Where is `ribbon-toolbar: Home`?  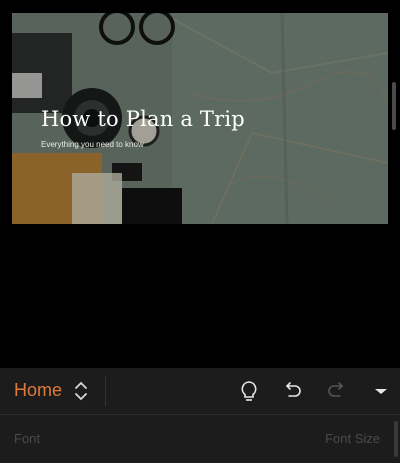 ribbon-toolbar: Home is located at coordinates (200, 391).